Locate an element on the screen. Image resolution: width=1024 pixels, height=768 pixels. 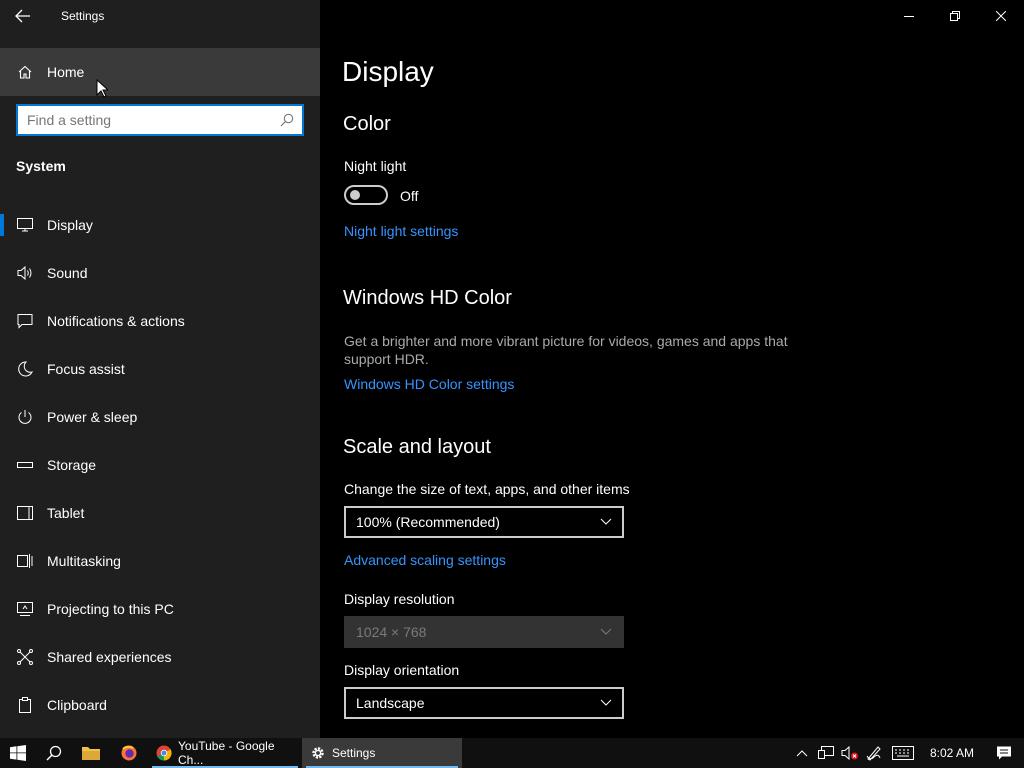
page-title: Display is located at coordinates (388, 71).